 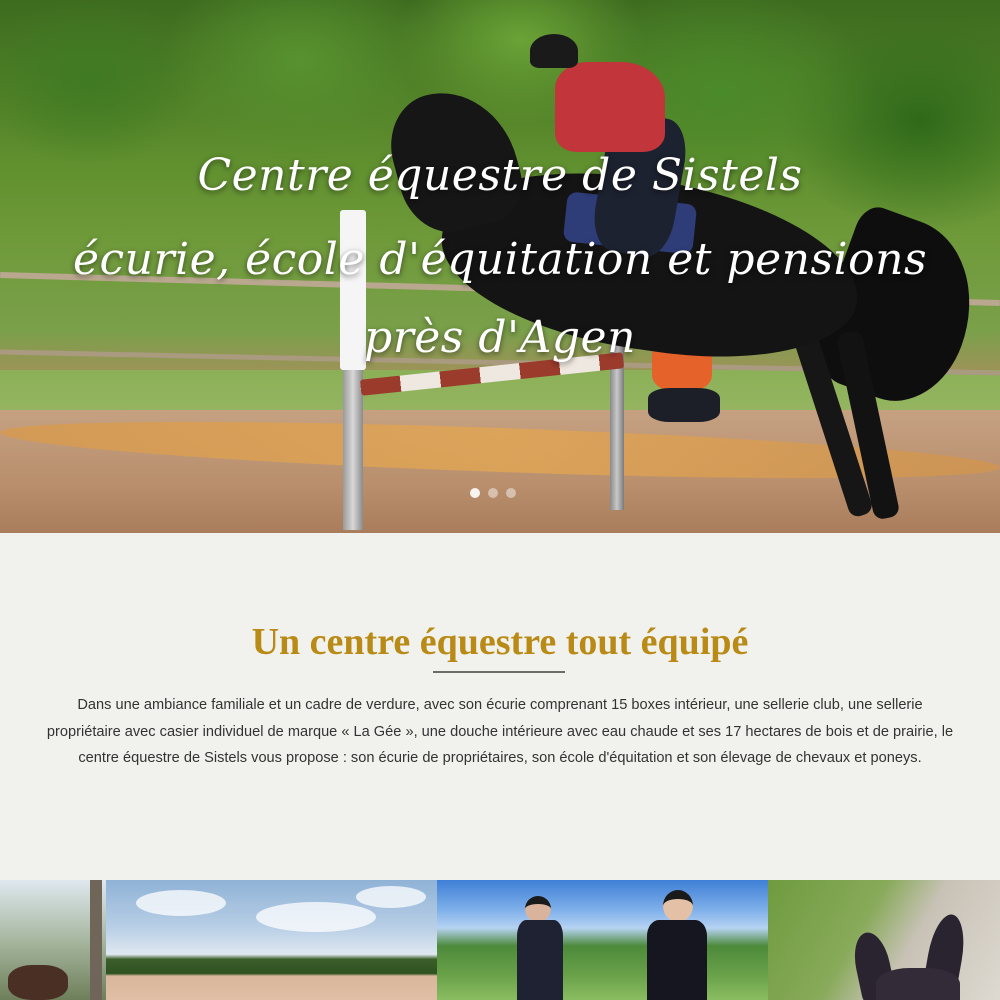 I want to click on section-title: Un centre équestre tout équipé, so click(x=500, y=642).